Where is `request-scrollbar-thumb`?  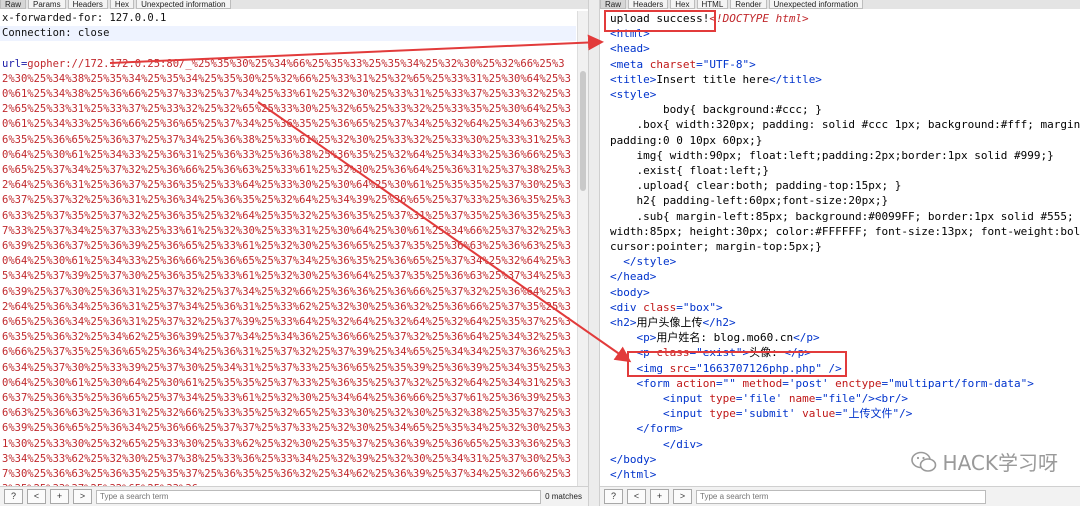
request-scrollbar-thumb is located at coordinates (583, 131).